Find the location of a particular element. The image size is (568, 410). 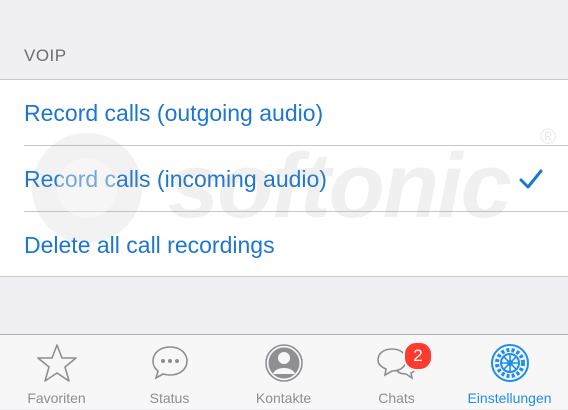

tab-label: Favoriten is located at coordinates (56, 398).